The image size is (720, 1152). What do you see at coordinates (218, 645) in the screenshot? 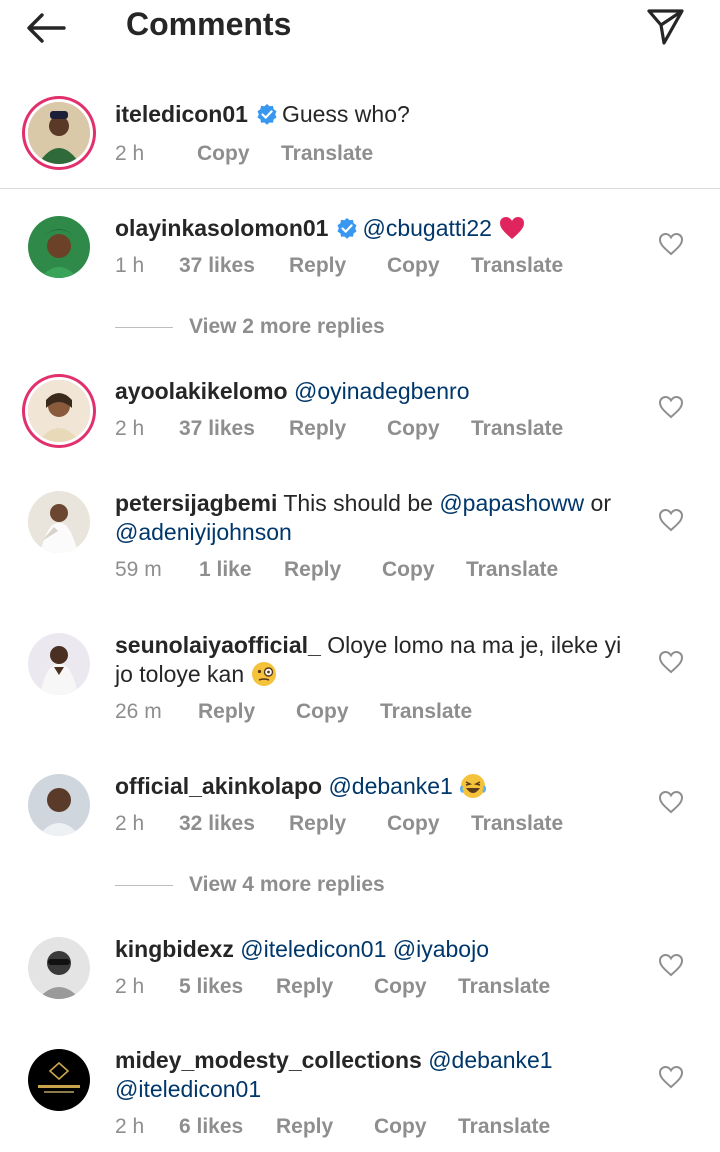
I see `username: seunolaiyaofficial_` at bounding box center [218, 645].